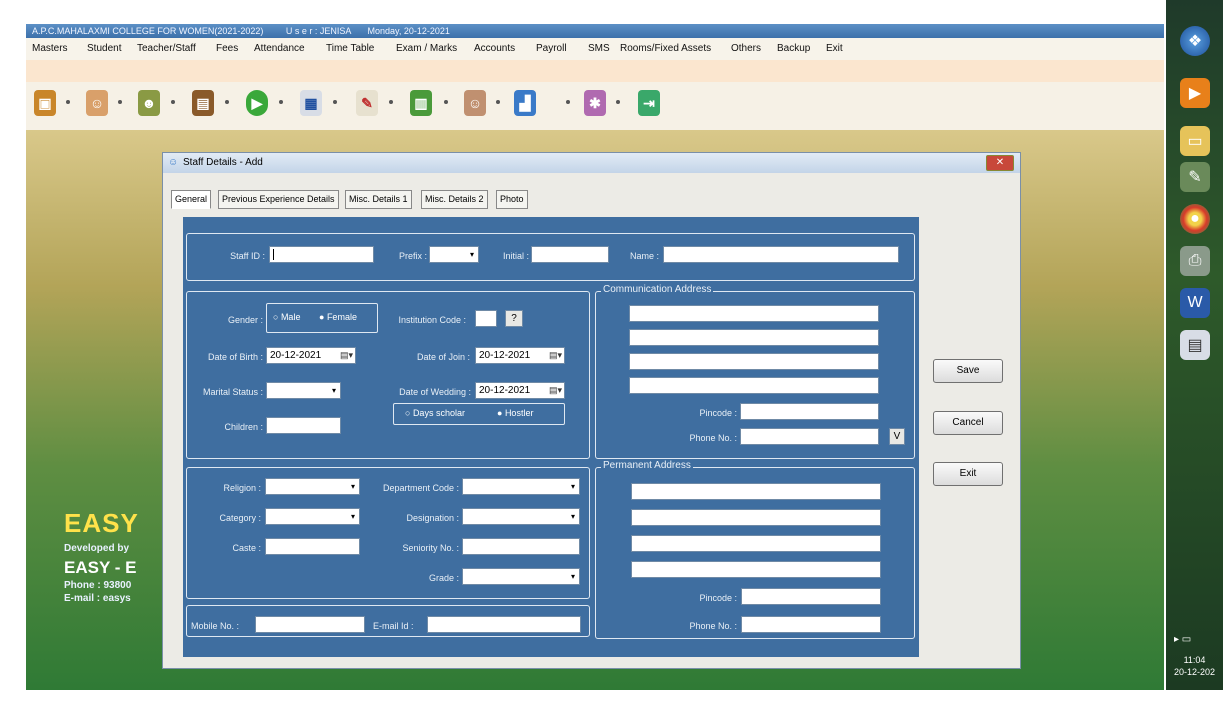 Image resolution: width=1223 pixels, height=702 pixels. What do you see at coordinates (454, 254) in the screenshot?
I see `prefix-select: ▾` at bounding box center [454, 254].